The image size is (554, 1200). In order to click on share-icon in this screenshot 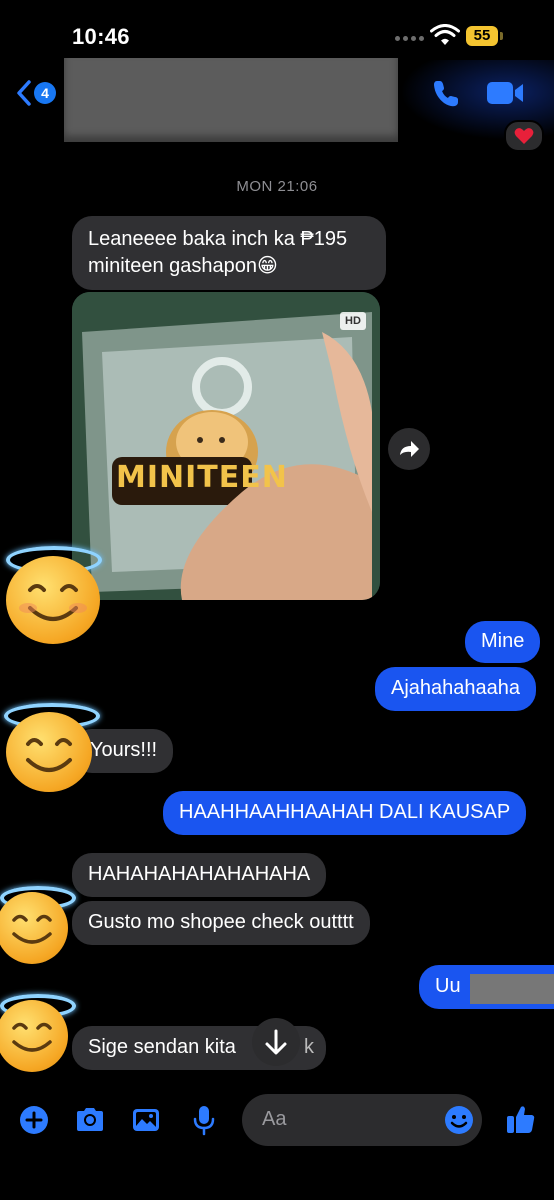, I will do `click(409, 449)`.